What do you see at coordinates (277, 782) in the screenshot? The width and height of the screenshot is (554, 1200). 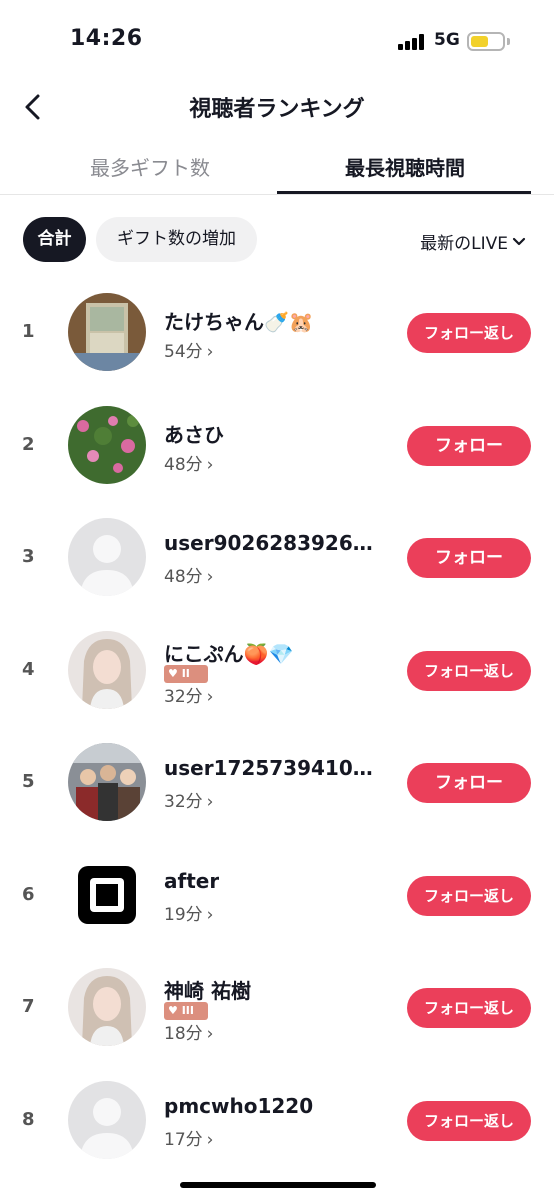 I see `list-item: 5 user1725739410246 32分 › フォロー` at bounding box center [277, 782].